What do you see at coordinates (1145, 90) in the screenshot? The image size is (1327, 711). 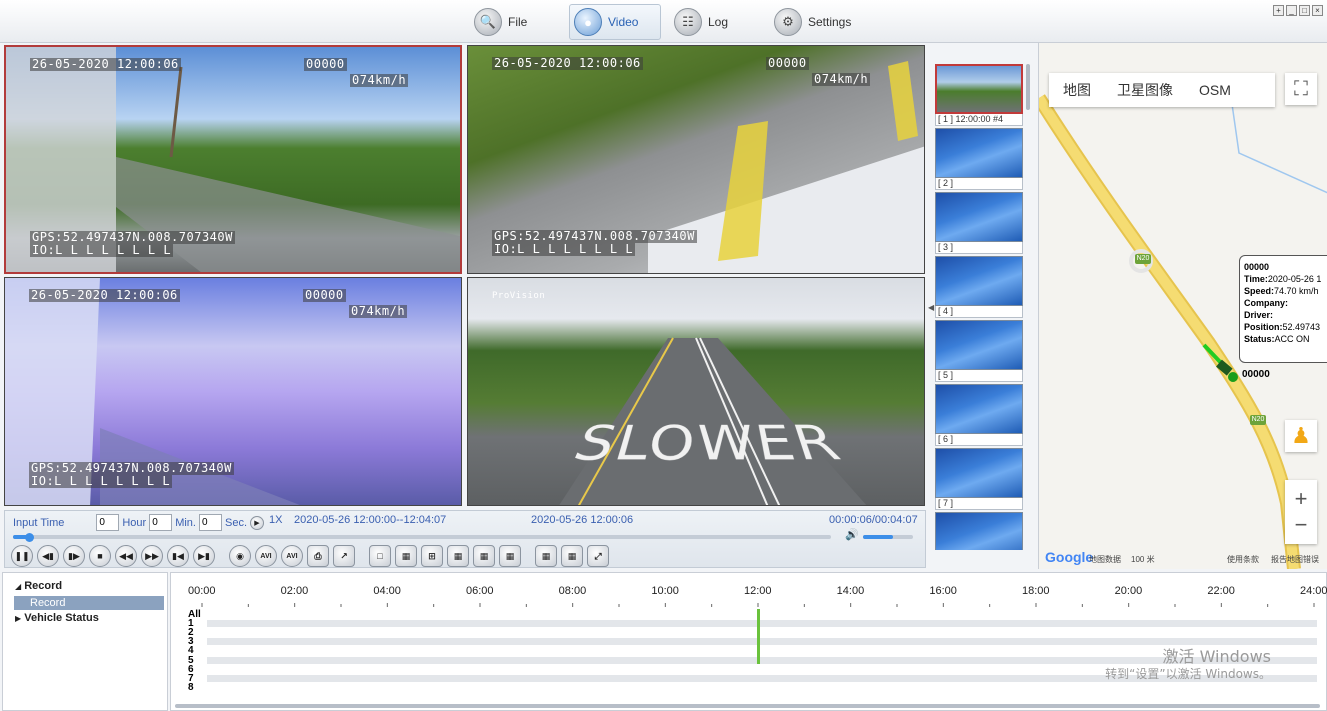 I see `map-tab-satellite: 卫星图像` at bounding box center [1145, 90].